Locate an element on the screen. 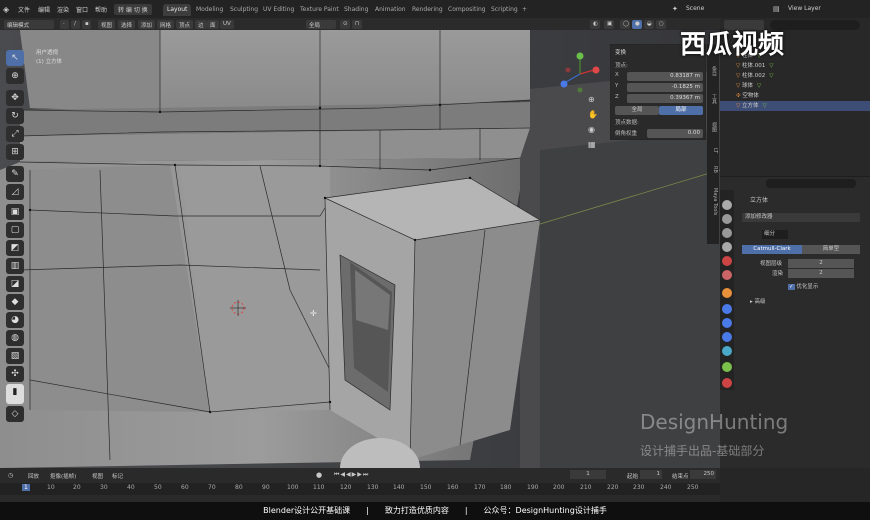 The image size is (870, 520). tab-uv-editing: UV Editing is located at coordinates (278, 10).